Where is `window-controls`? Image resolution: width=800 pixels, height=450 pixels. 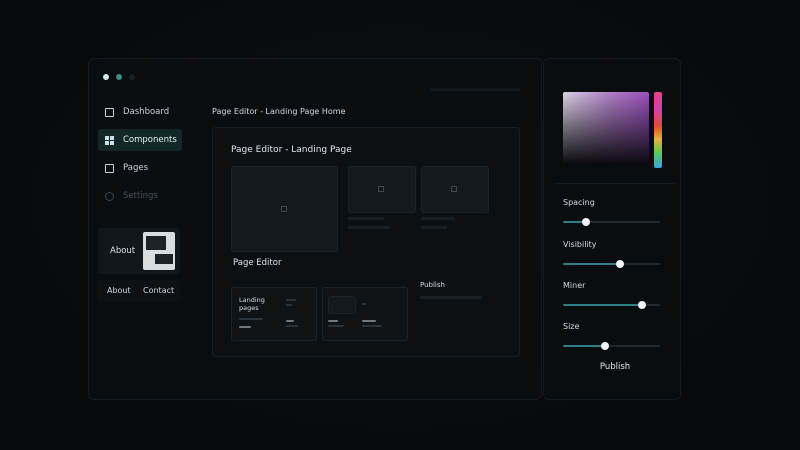
window-controls is located at coordinates (119, 77).